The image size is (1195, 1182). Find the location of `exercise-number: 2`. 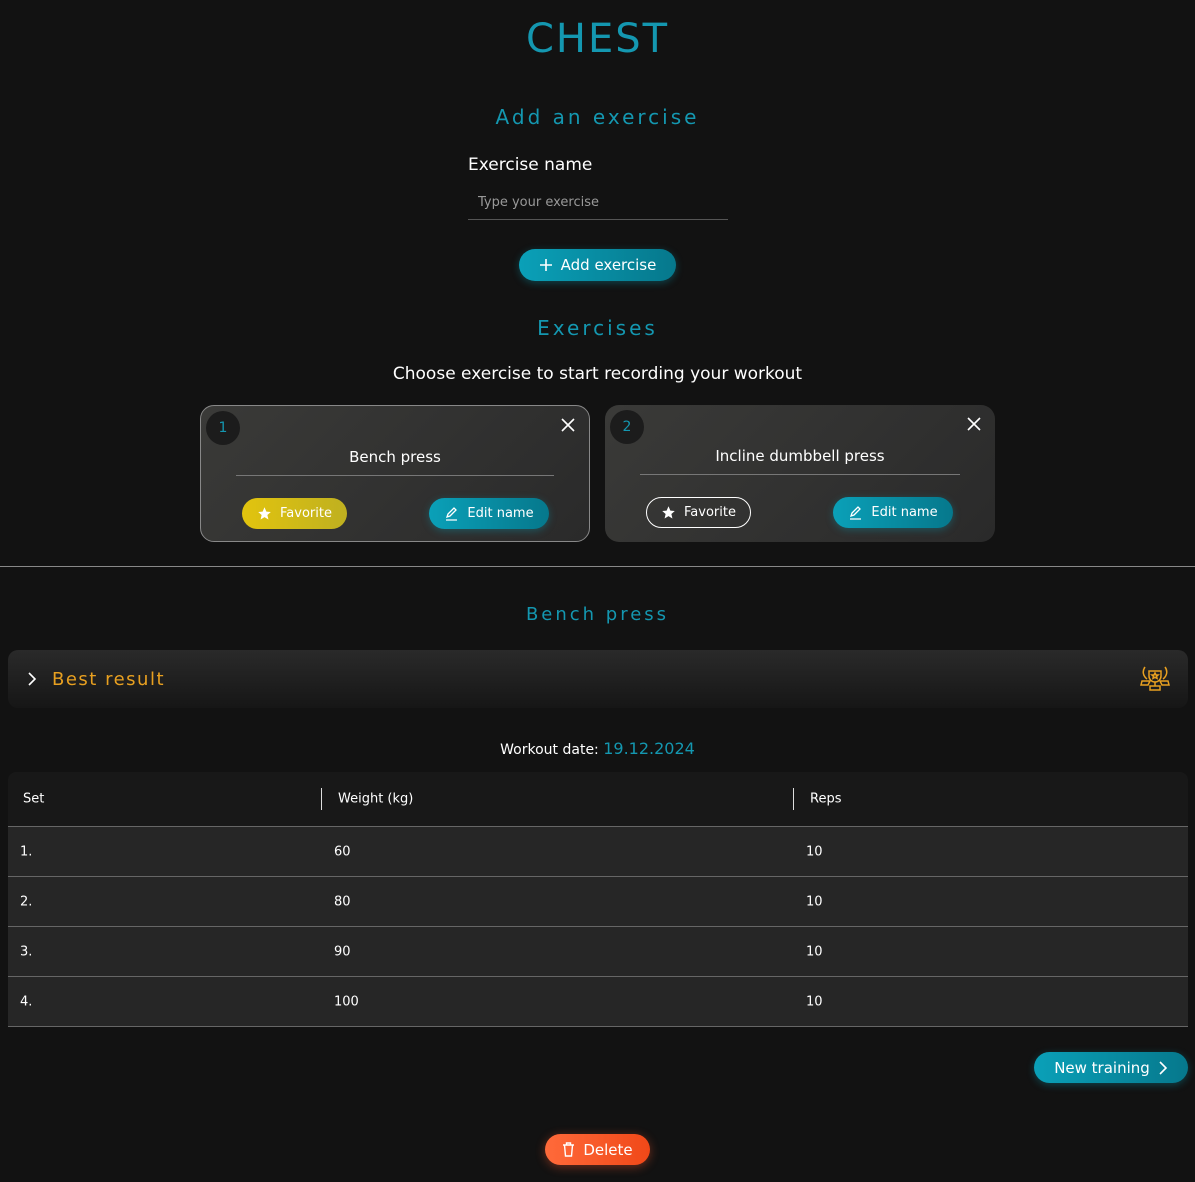

exercise-number: 2 is located at coordinates (627, 427).